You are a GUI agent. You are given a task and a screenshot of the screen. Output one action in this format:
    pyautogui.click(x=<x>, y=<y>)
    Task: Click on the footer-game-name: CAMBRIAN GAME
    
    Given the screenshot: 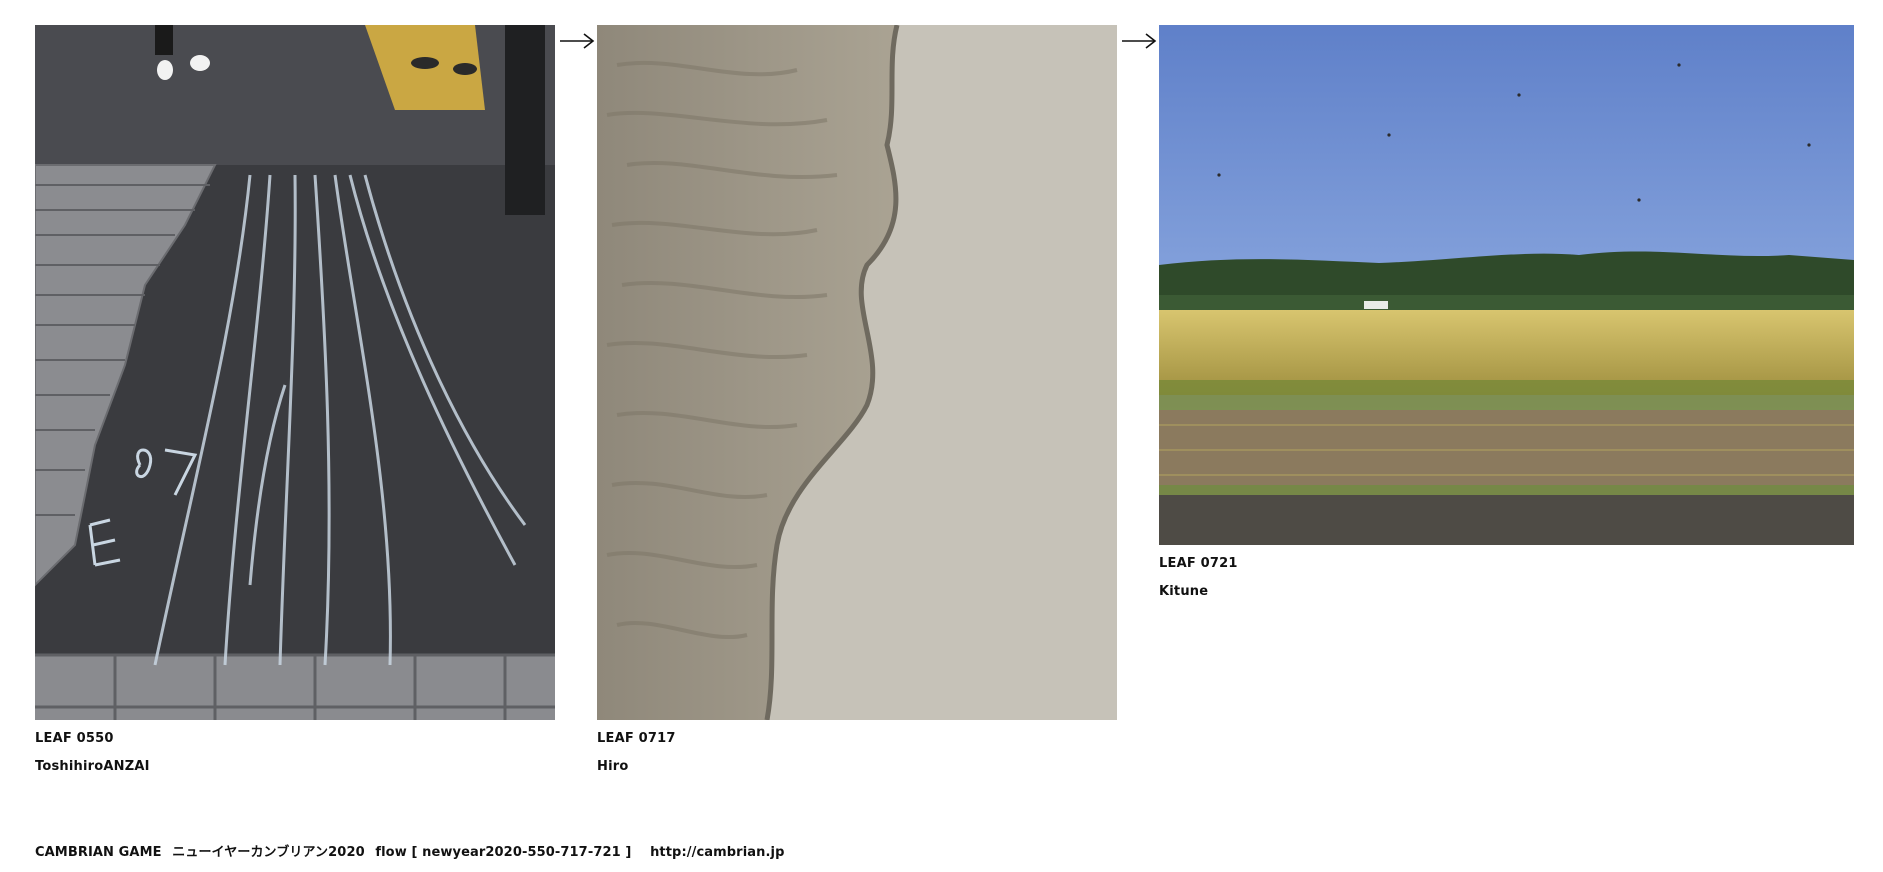 What is the action you would take?
    pyautogui.click(x=98, y=852)
    